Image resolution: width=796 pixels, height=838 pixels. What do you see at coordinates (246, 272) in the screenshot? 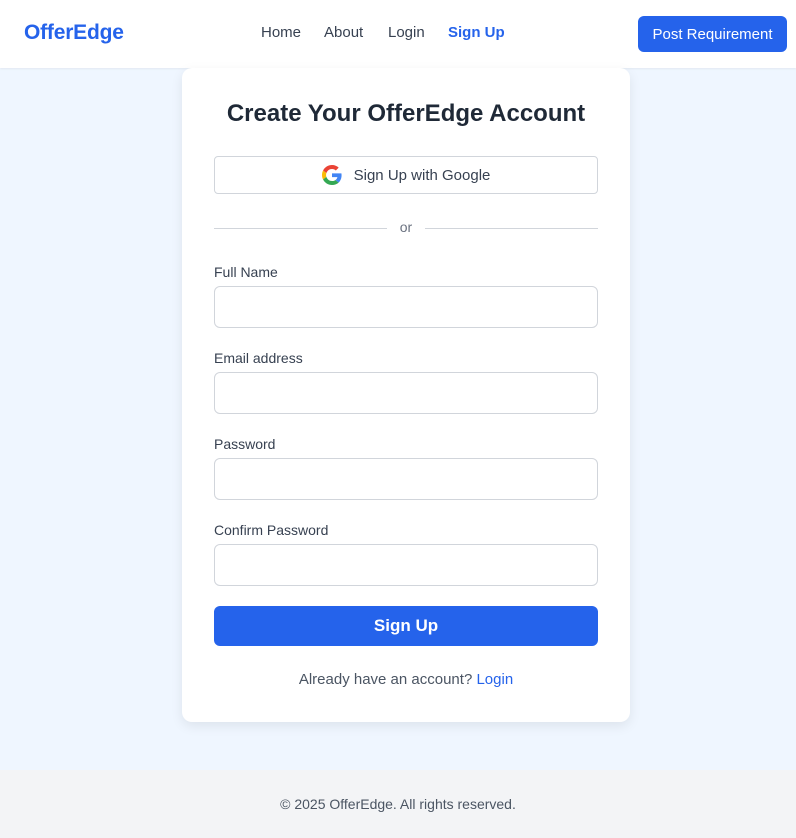
I see `full-name-label: Full Name` at bounding box center [246, 272].